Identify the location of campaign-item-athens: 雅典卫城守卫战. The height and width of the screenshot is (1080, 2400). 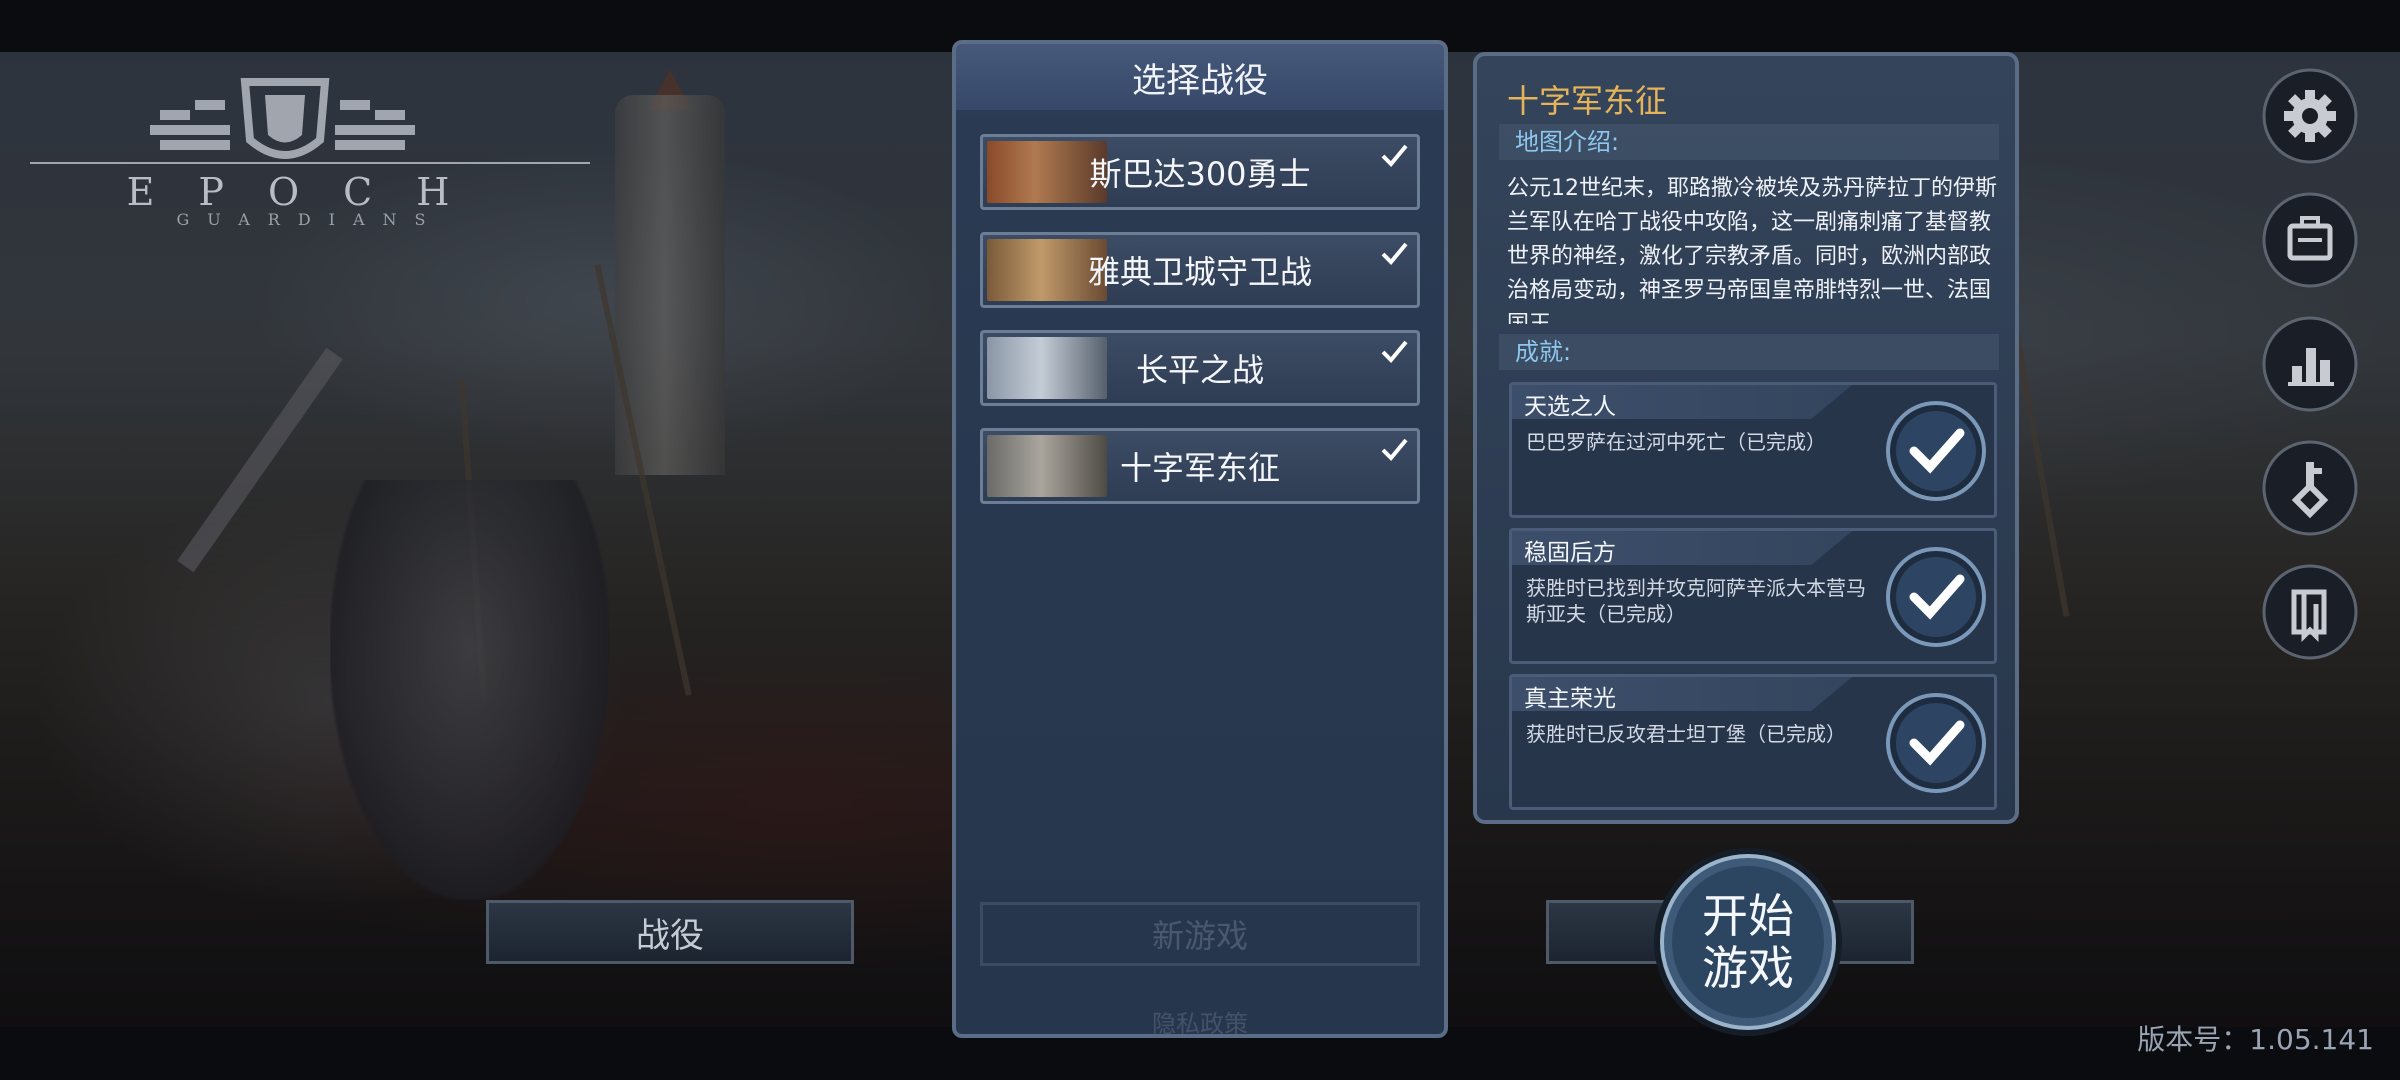
(1200, 270).